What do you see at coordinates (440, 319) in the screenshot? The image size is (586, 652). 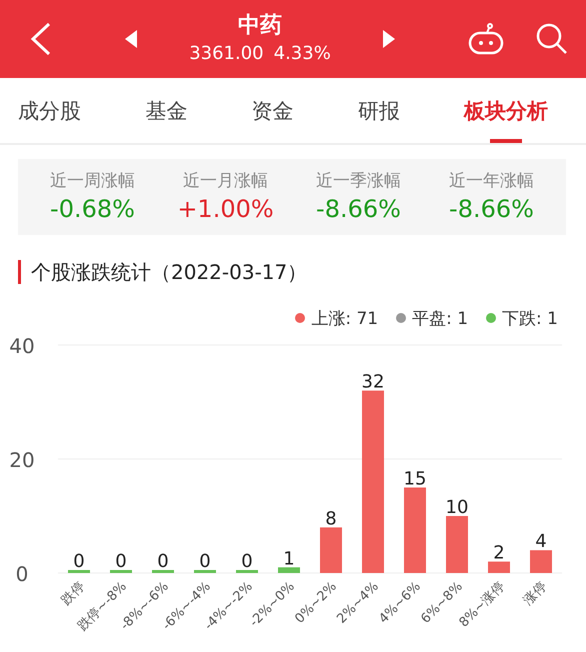 I see `legend-label: 平盘: 1` at bounding box center [440, 319].